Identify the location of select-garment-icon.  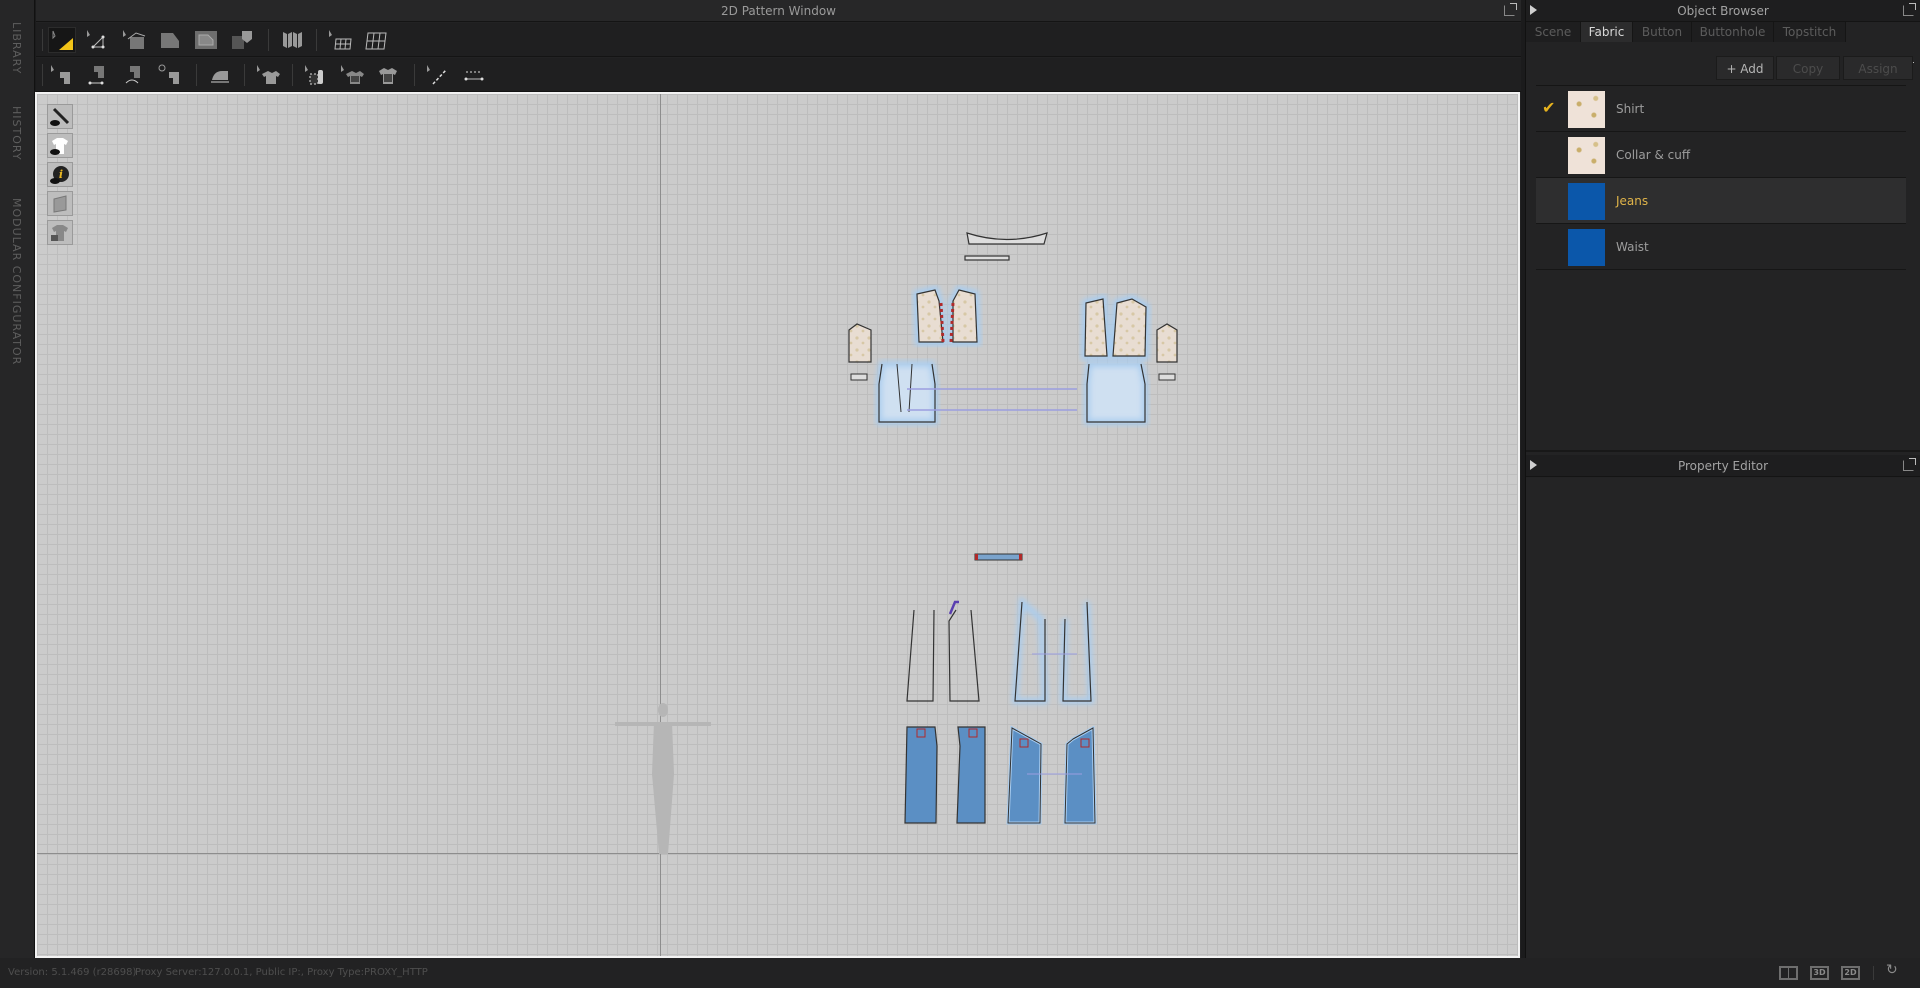
(268, 74).